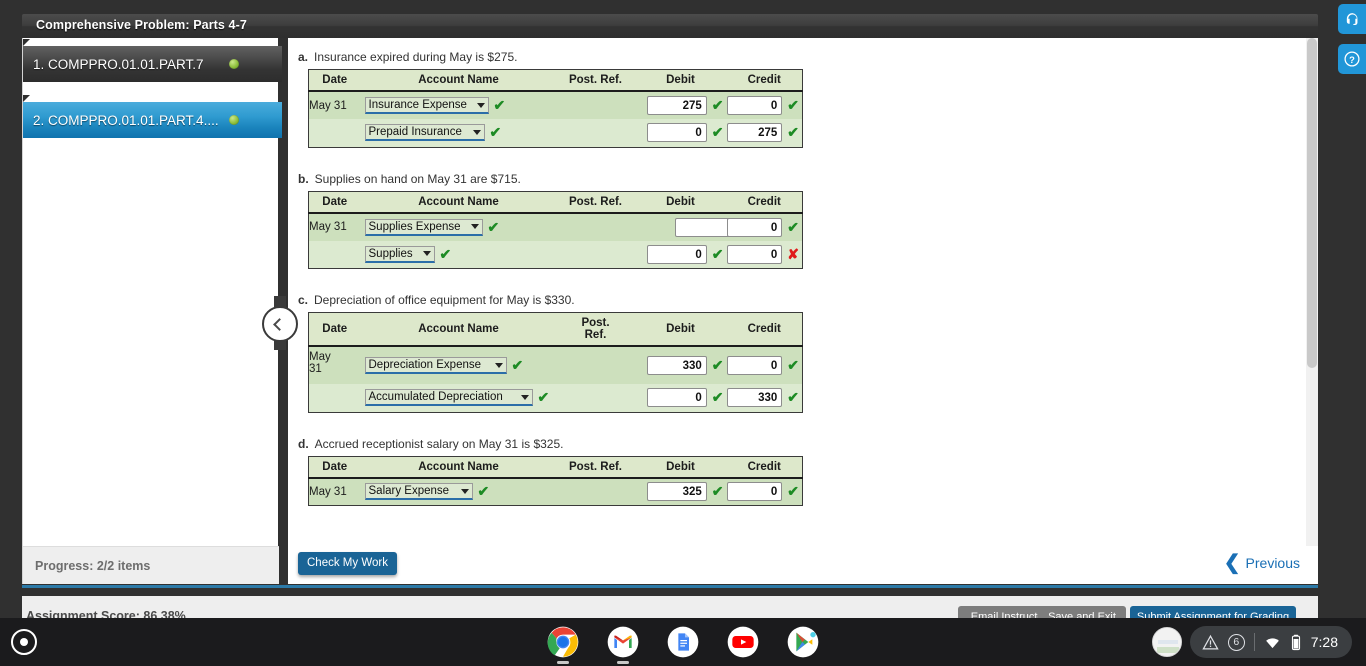 This screenshot has height=666, width=1366. Describe the element at coordinates (623, 645) in the screenshot. I see `gmail-app-icon` at that location.